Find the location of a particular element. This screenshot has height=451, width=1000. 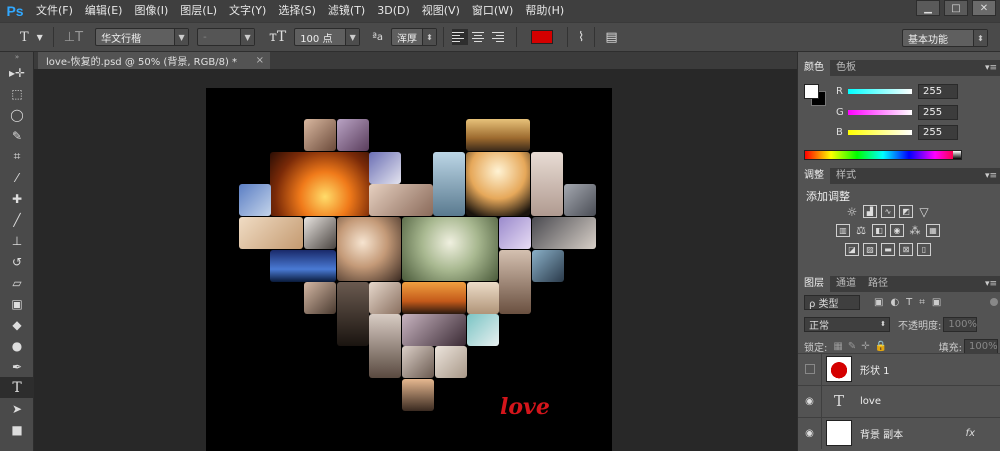

font-style-select: - ▼ is located at coordinates (226, 37).